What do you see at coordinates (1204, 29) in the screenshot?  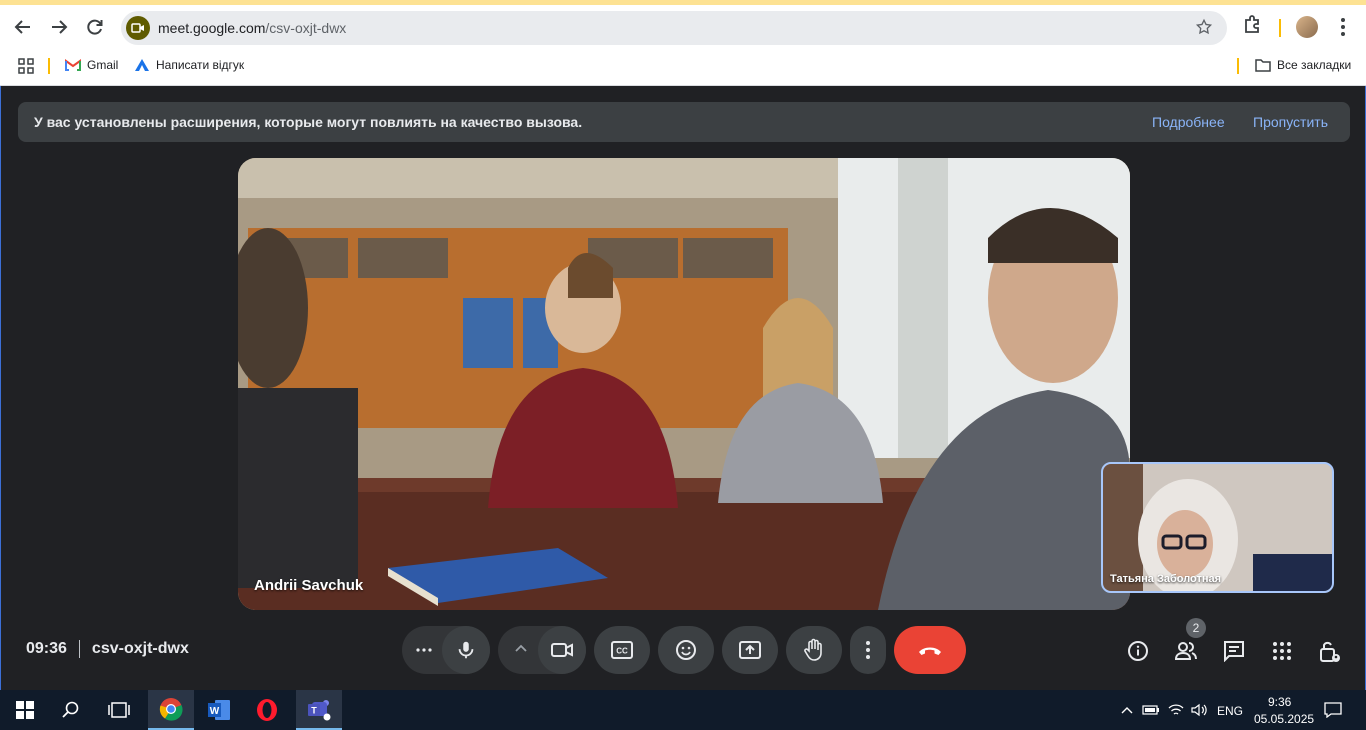 I see `bookmark-star-button` at bounding box center [1204, 29].